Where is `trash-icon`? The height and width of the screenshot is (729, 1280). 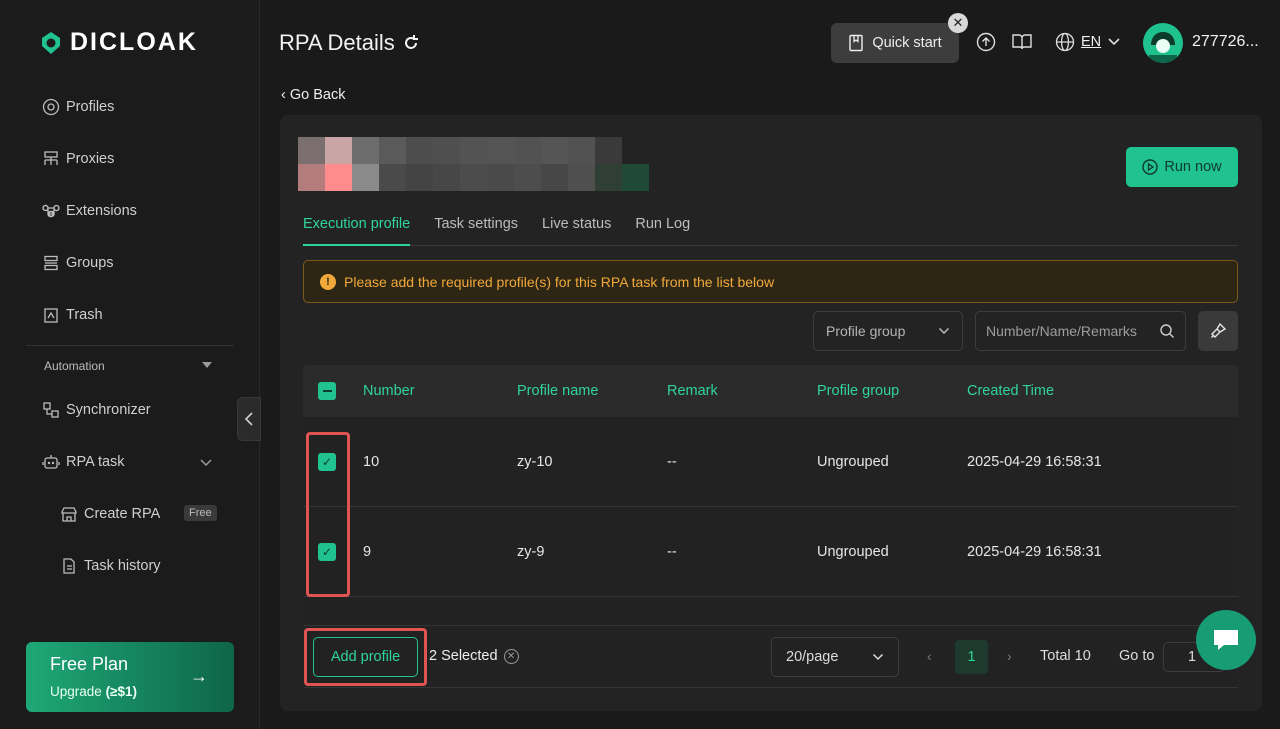
trash-icon is located at coordinates (51, 315).